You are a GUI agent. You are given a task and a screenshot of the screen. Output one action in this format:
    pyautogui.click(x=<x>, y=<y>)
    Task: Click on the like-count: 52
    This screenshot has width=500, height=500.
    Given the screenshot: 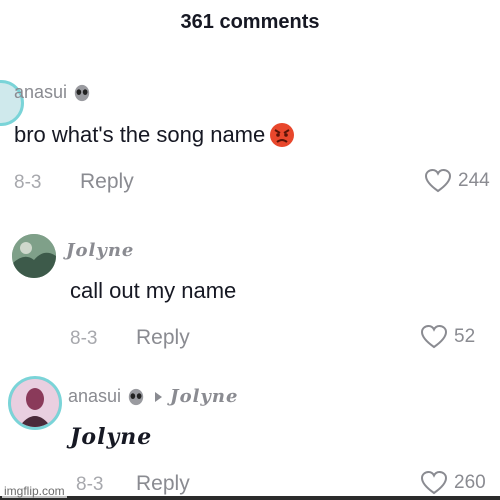 What is the action you would take?
    pyautogui.click(x=465, y=336)
    